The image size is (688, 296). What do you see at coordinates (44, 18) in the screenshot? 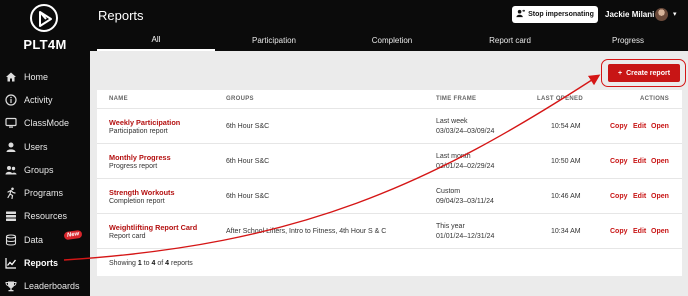
I see `logo-play-icon` at bounding box center [44, 18].